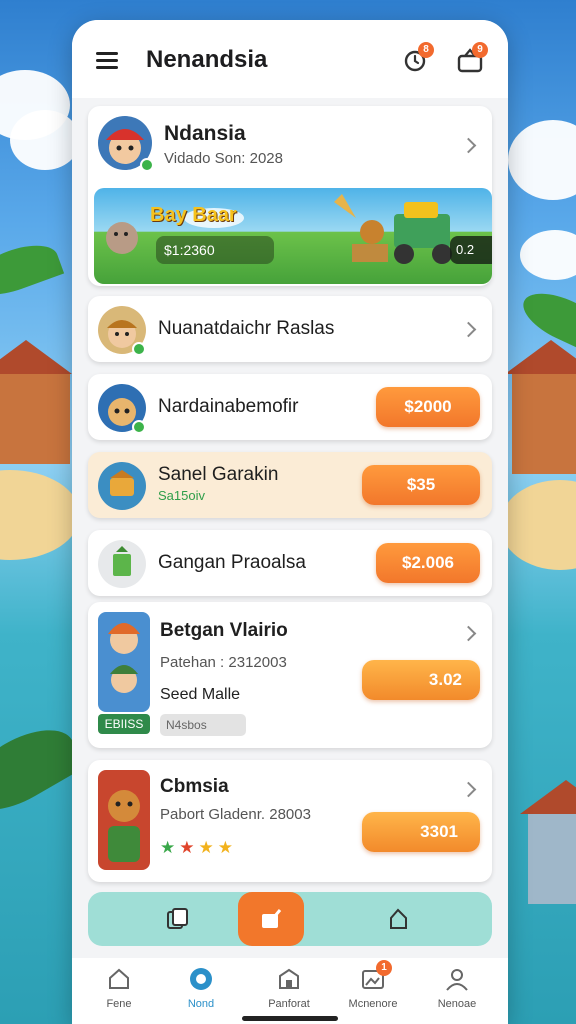 The width and height of the screenshot is (576, 1024). Describe the element at coordinates (457, 979) in the screenshot. I see `user-icon` at that location.